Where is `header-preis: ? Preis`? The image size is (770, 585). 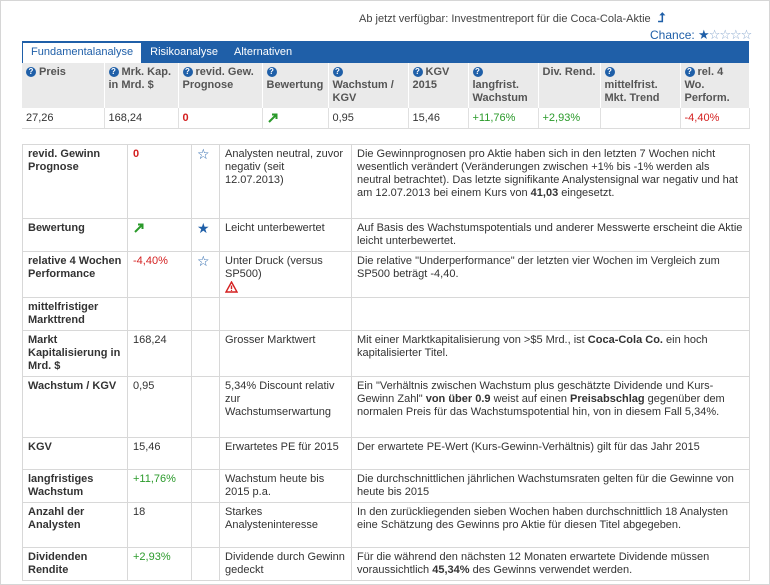
header-preis: ? Preis is located at coordinates (63, 85).